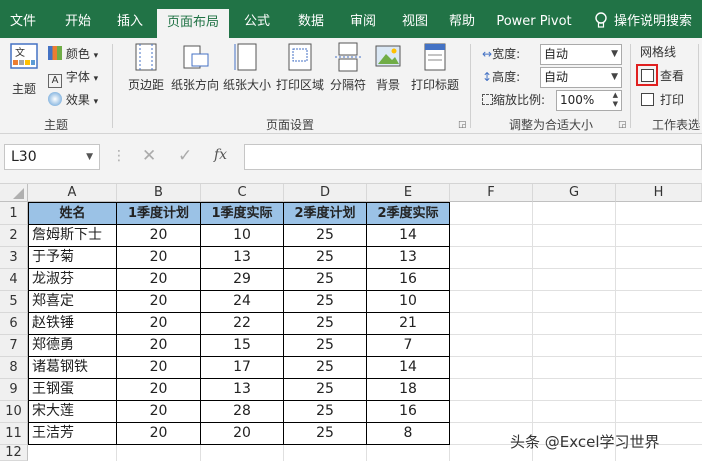 The width and height of the screenshot is (702, 461). What do you see at coordinates (581, 77) in the screenshot?
I see `height-dropdown: 自动 ▼` at bounding box center [581, 77].